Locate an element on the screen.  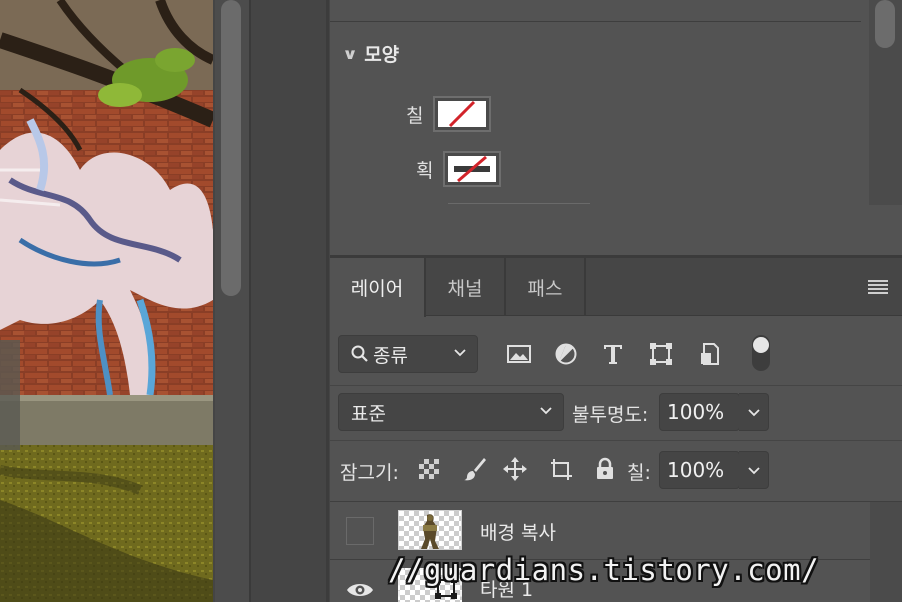
tab-paths: 패스 is located at coordinates (546, 287).